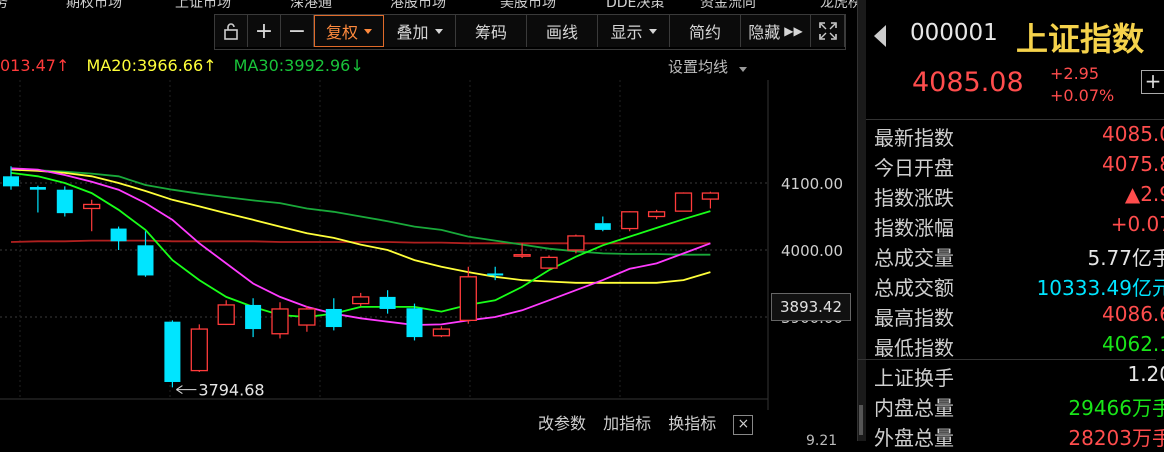 This screenshot has height=452, width=1164. I want to click on ma-settings-button: 设置均线, so click(707, 66).